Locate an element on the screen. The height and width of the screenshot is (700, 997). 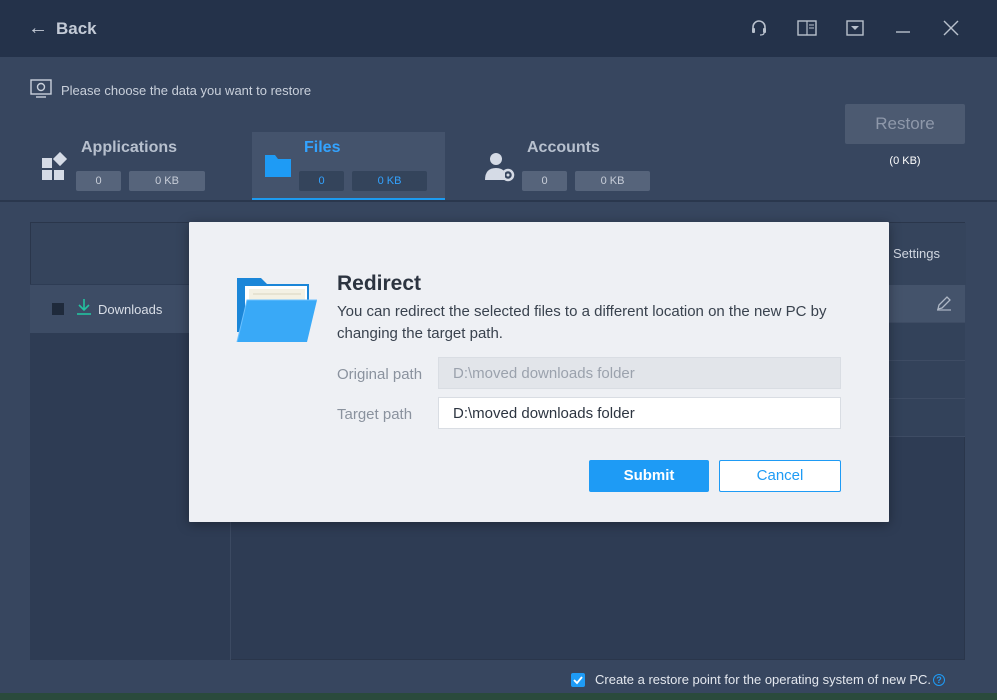
restore-size: (0 KB) is located at coordinates (905, 161).